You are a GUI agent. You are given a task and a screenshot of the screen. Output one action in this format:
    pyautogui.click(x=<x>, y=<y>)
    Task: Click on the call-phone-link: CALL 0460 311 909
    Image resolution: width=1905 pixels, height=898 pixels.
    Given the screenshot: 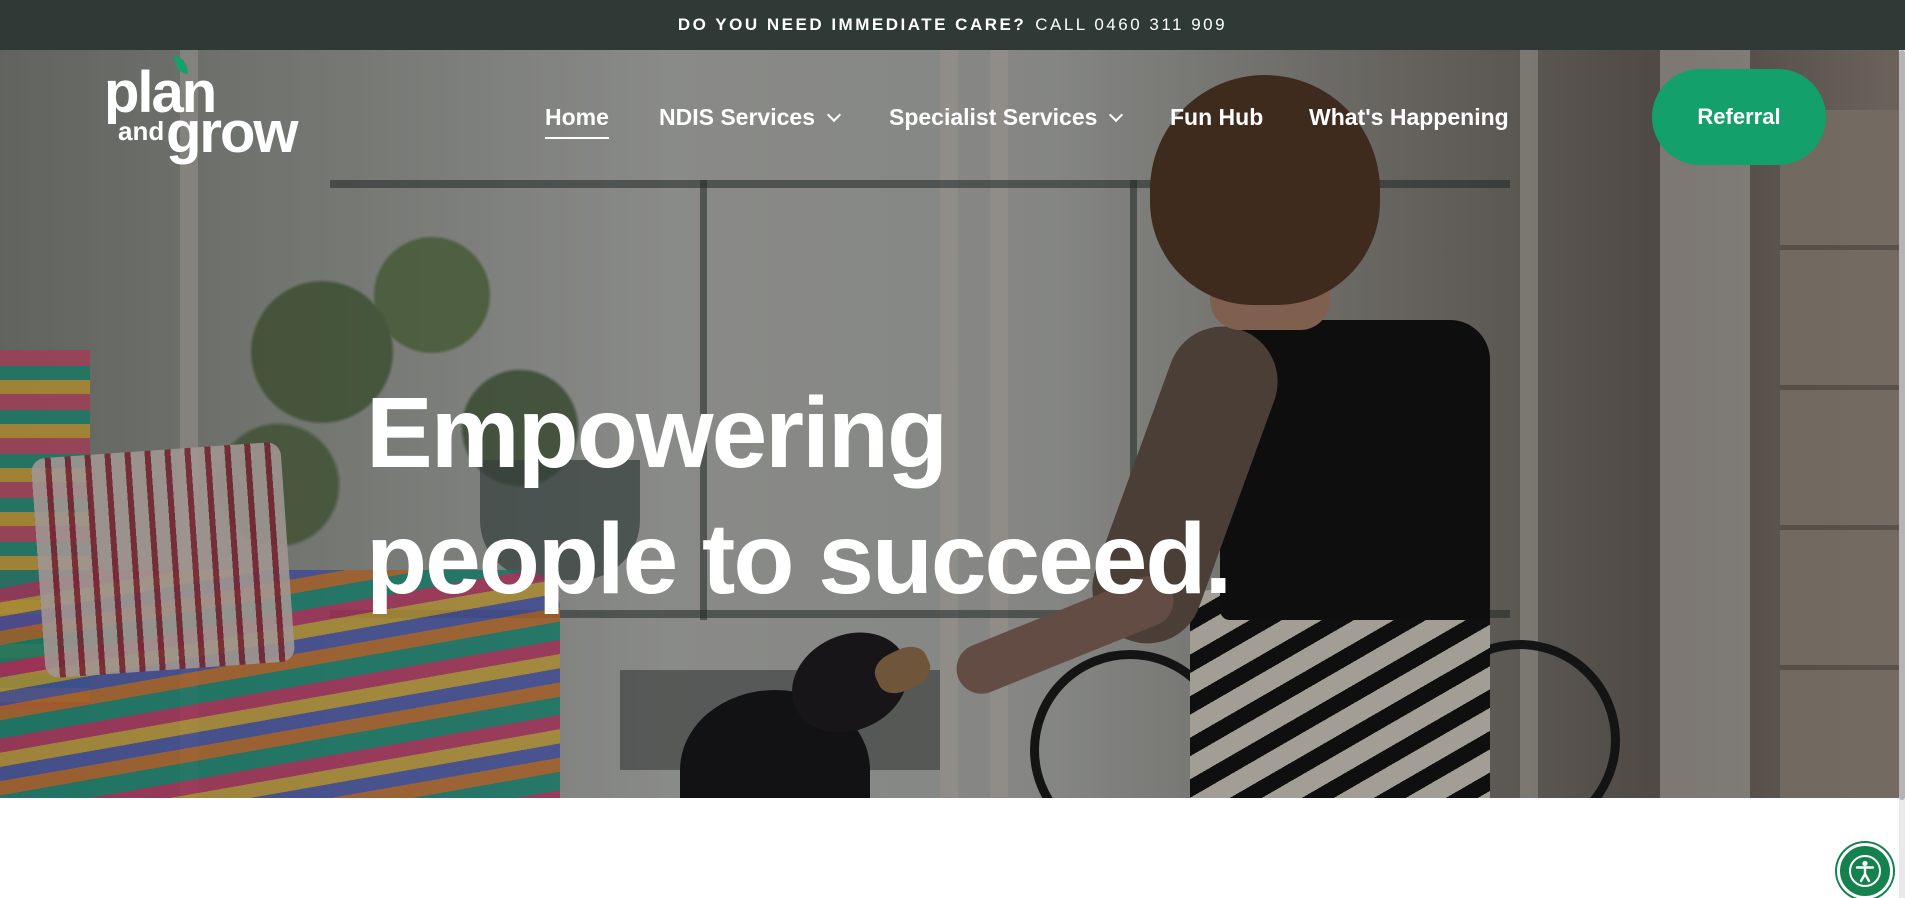 What is the action you would take?
    pyautogui.click(x=1131, y=25)
    